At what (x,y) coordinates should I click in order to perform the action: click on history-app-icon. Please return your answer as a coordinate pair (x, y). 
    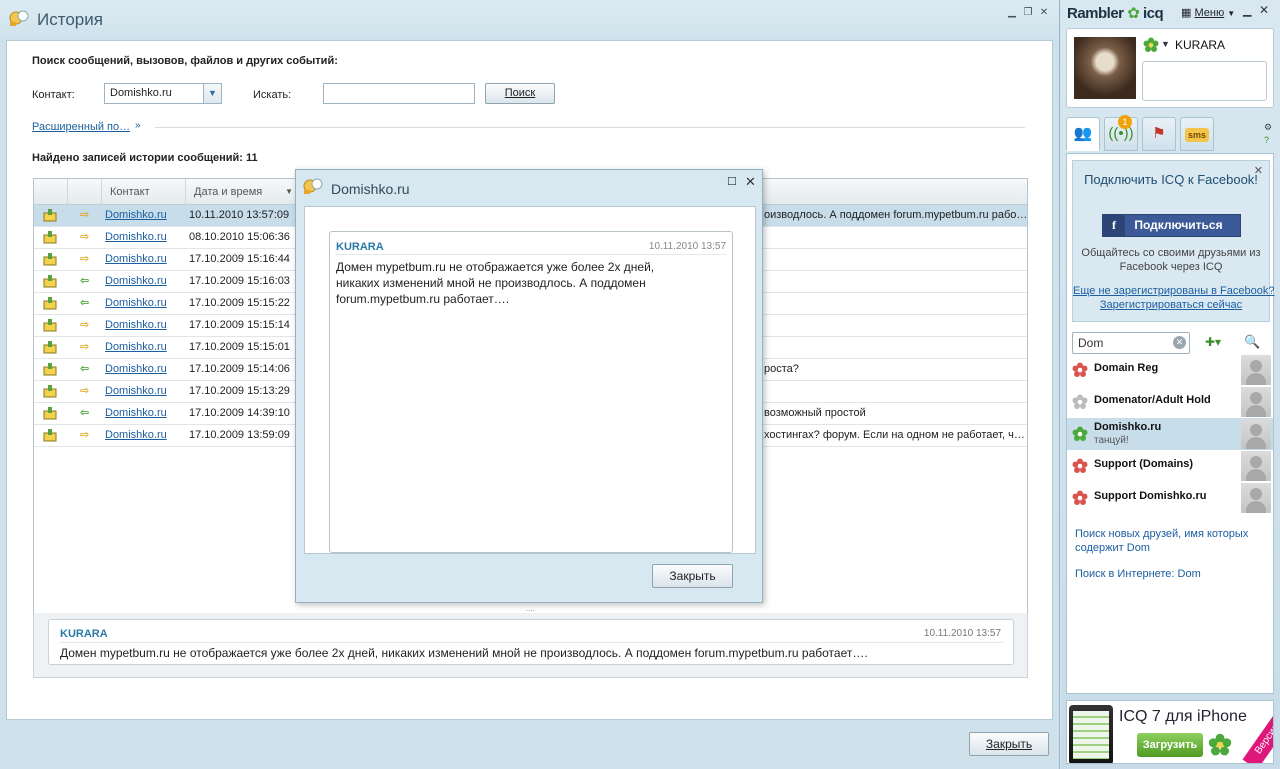
    Looking at the image, I should click on (19, 18).